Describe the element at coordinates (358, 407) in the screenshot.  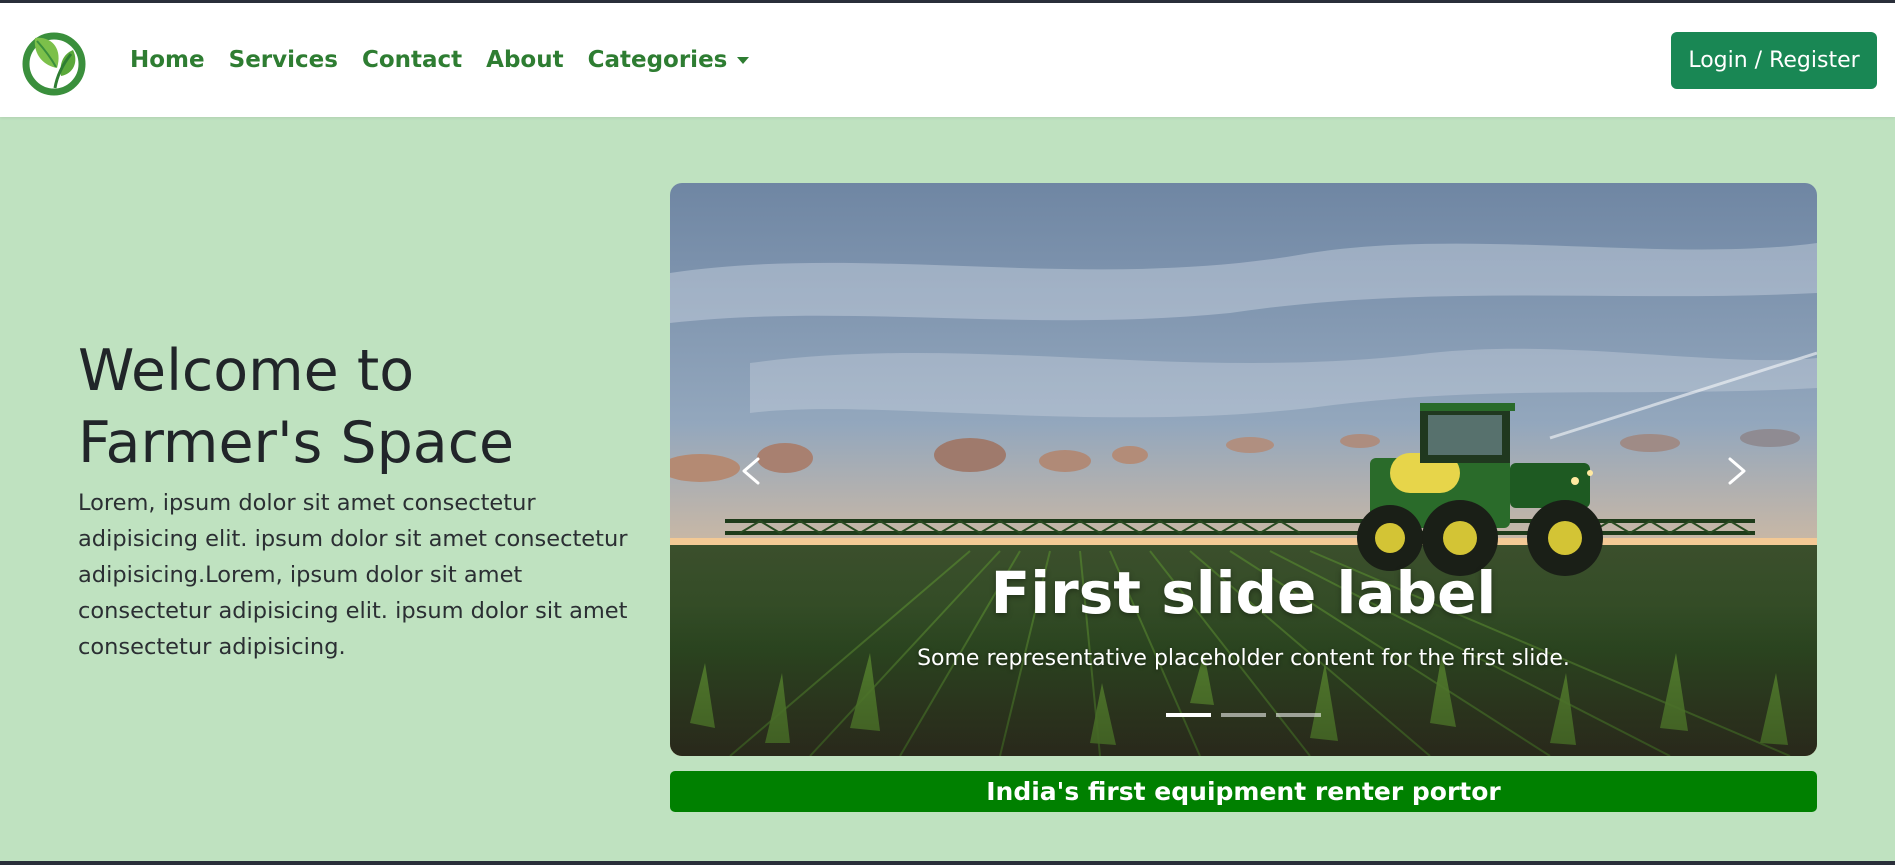
I see `hero-title: Welcome to Farmer's Space` at that location.